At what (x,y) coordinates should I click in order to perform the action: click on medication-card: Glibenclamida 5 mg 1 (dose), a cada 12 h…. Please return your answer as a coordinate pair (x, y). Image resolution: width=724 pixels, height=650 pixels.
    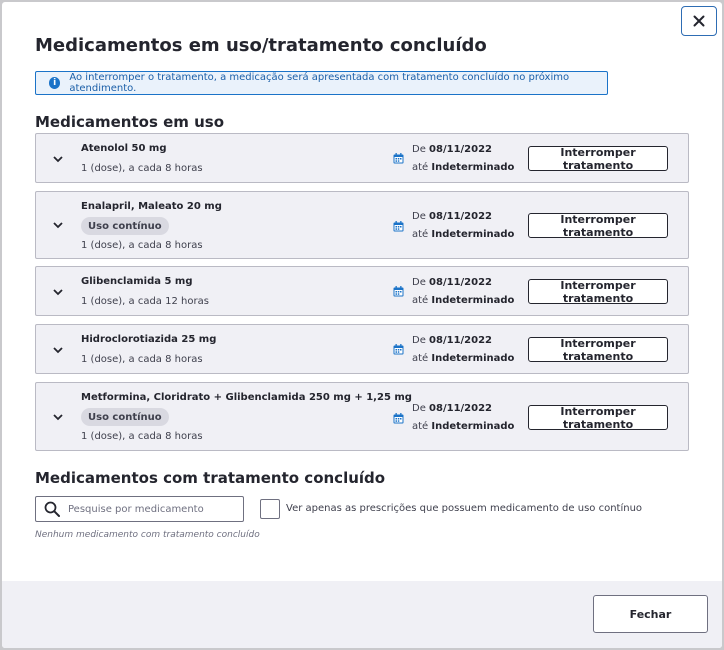
    Looking at the image, I should click on (362, 291).